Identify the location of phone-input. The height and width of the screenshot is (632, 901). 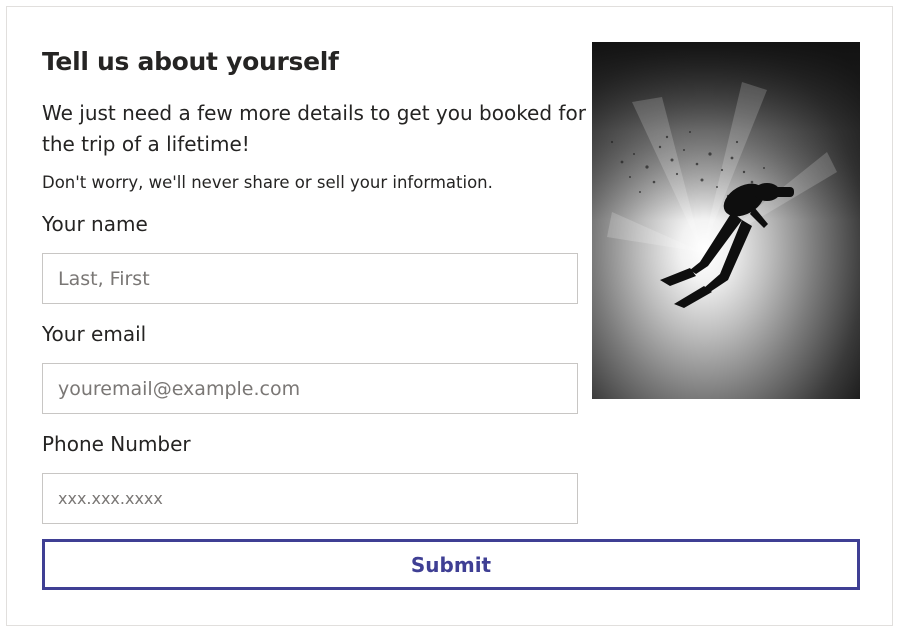
(310, 498).